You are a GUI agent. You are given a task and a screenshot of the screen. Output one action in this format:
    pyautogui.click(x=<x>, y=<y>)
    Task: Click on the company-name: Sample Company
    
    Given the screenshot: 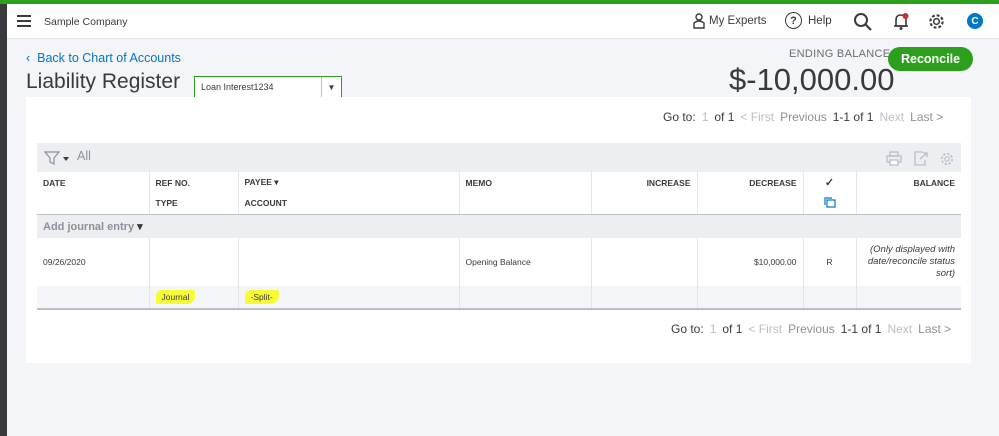 What is the action you would take?
    pyautogui.click(x=86, y=22)
    